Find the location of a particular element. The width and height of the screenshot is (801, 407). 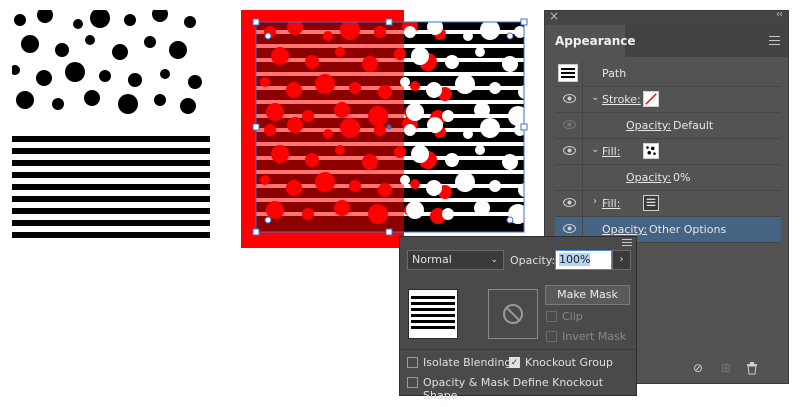

blend-mode-value: Normal is located at coordinates (432, 259).